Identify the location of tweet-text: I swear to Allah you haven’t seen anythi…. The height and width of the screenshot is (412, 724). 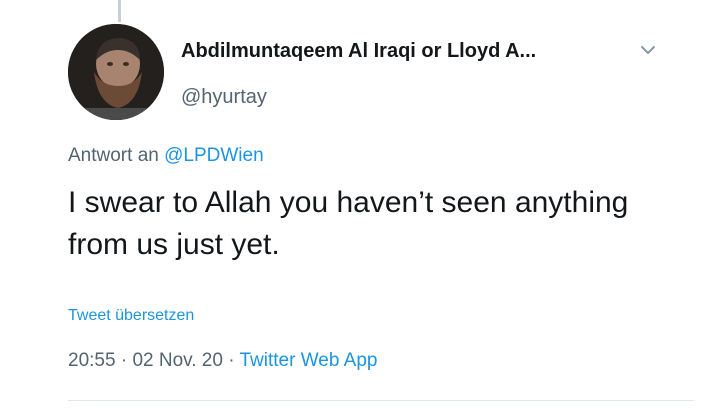
(348, 223).